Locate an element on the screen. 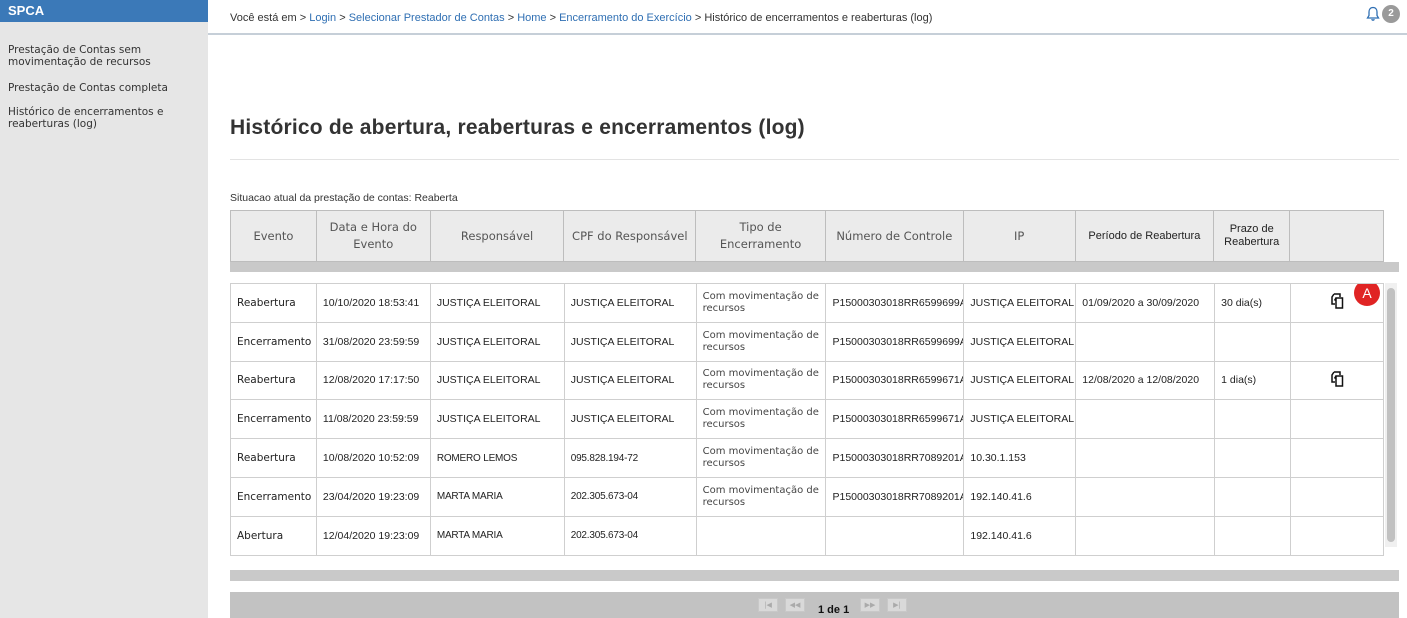 The image size is (1407, 618). vertical-scrollbar is located at coordinates (1391, 415).